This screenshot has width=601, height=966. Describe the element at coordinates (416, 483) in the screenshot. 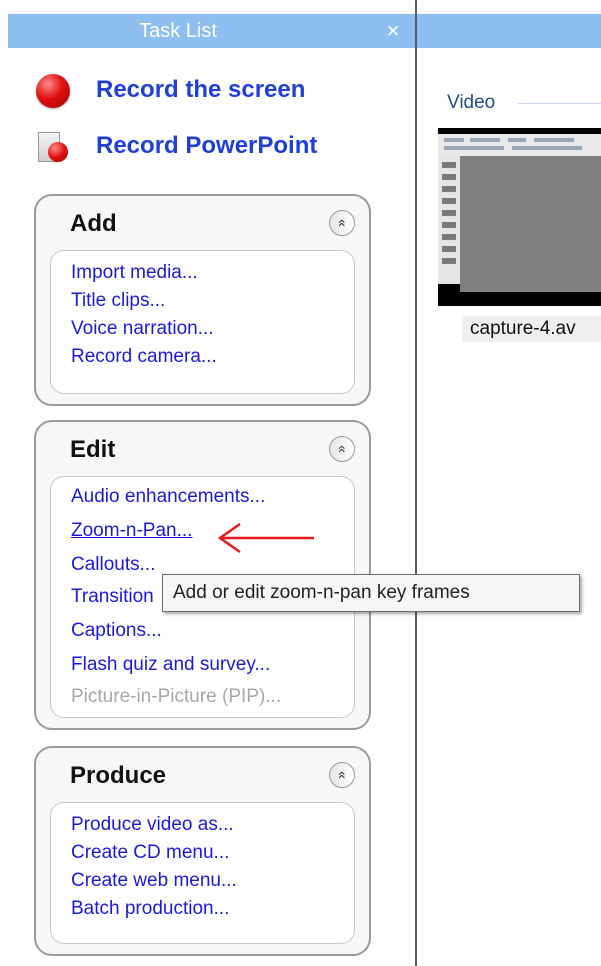

I see `pane-divider` at that location.